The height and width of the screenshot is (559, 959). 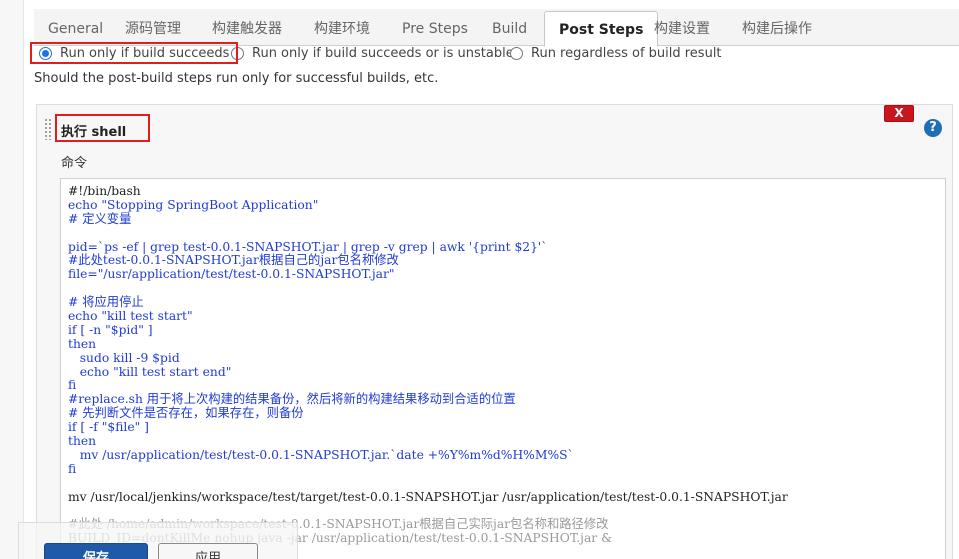 I want to click on code-line: # 定义变量, so click(x=100, y=218).